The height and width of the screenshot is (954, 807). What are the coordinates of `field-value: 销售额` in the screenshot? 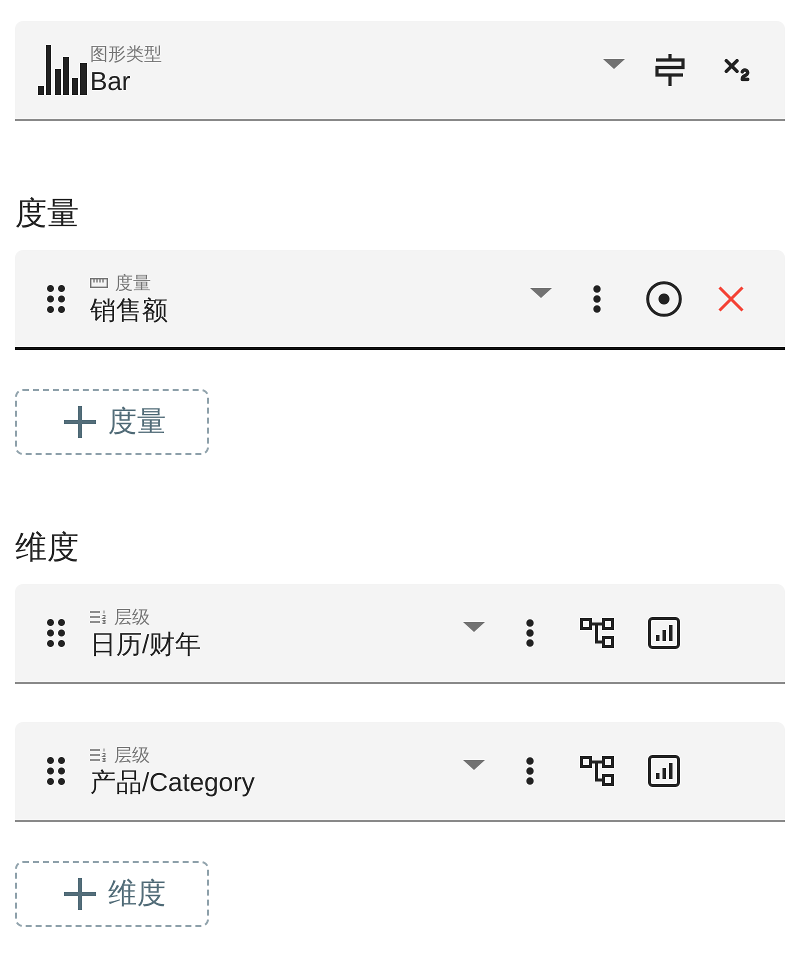 It's located at (129, 310).